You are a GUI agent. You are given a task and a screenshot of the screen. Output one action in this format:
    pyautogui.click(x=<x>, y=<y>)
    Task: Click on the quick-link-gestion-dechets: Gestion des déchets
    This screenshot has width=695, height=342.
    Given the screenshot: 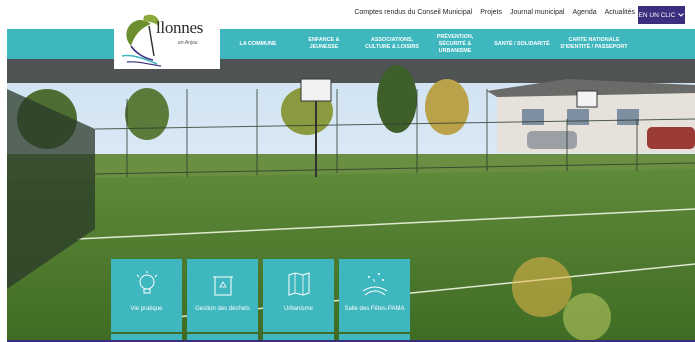 What is the action you would take?
    pyautogui.click(x=222, y=295)
    